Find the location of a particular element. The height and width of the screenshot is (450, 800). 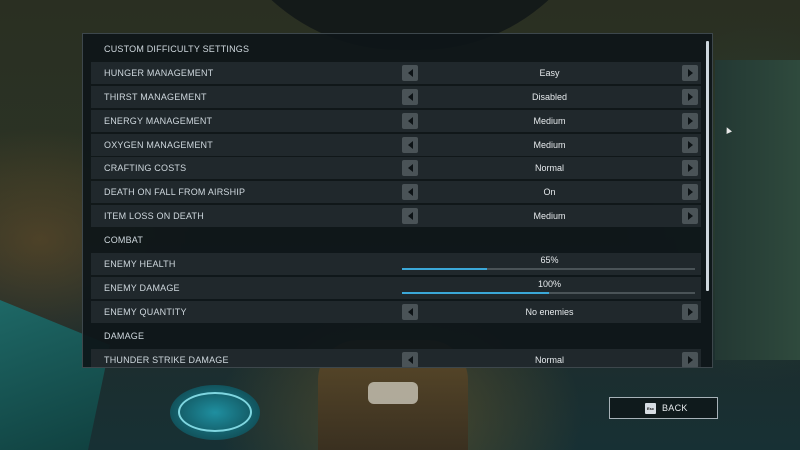

setting-label: ENEMY DAMAGE is located at coordinates (142, 287).